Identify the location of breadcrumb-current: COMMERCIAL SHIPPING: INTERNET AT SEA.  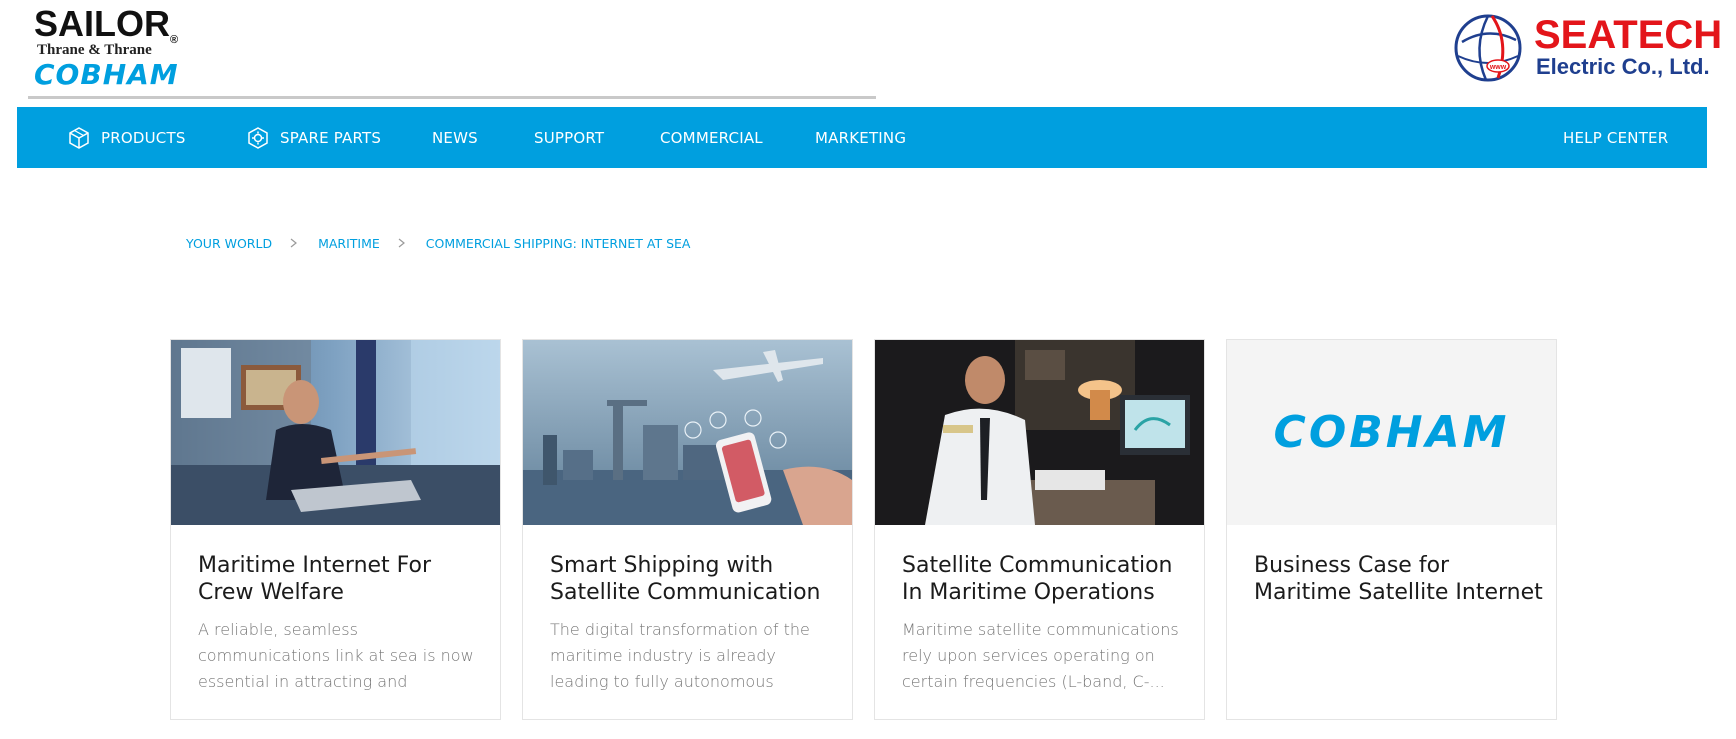
(558, 243).